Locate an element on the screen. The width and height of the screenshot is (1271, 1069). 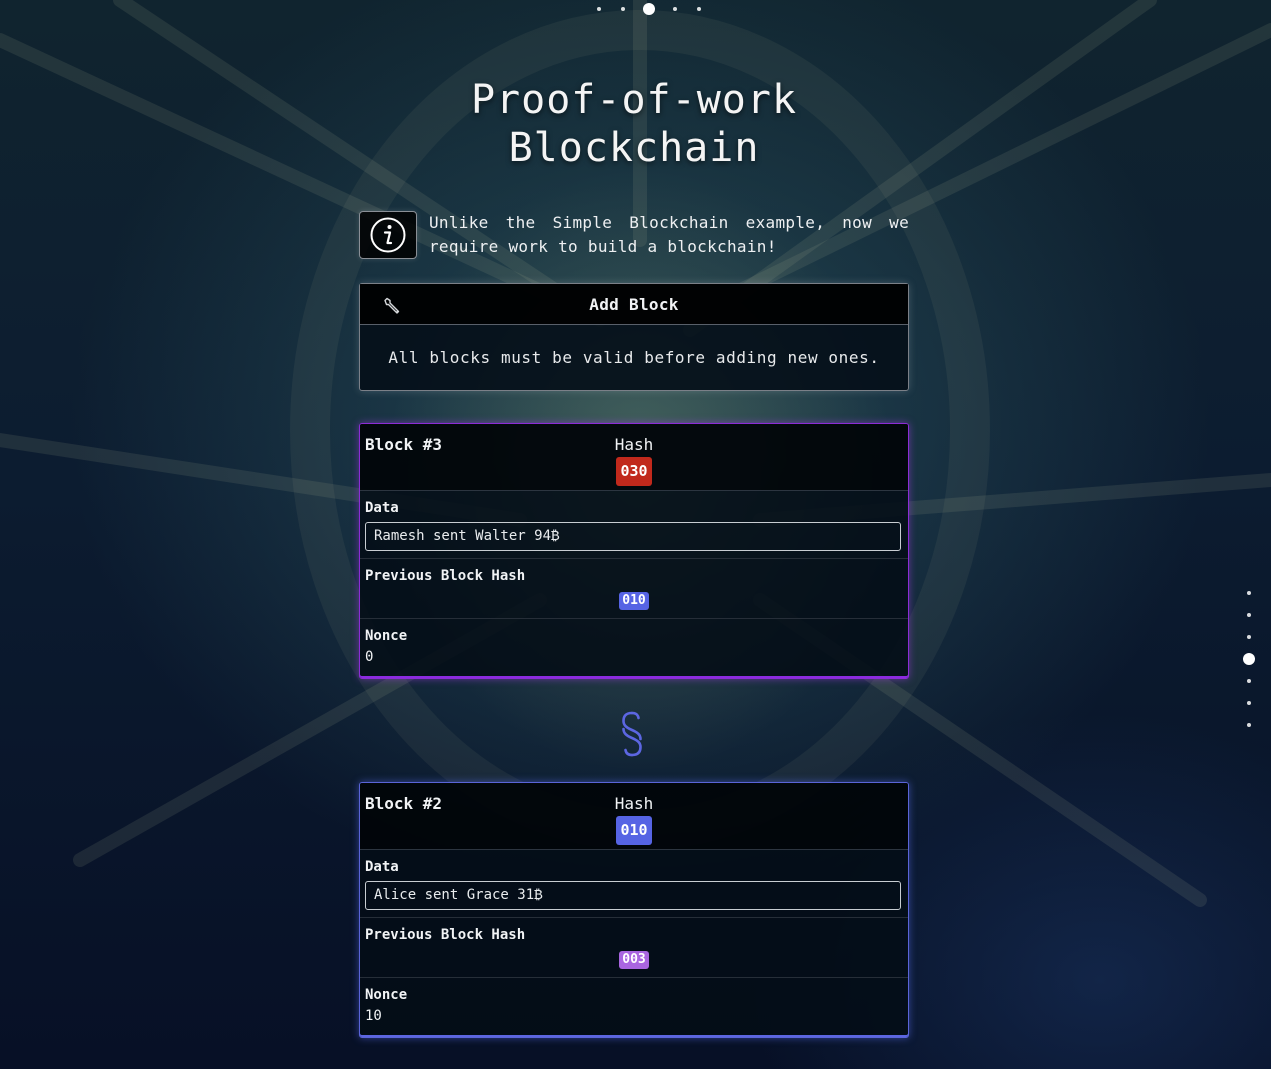
page-title-line1: Proof-of-work is located at coordinates (634, 100).